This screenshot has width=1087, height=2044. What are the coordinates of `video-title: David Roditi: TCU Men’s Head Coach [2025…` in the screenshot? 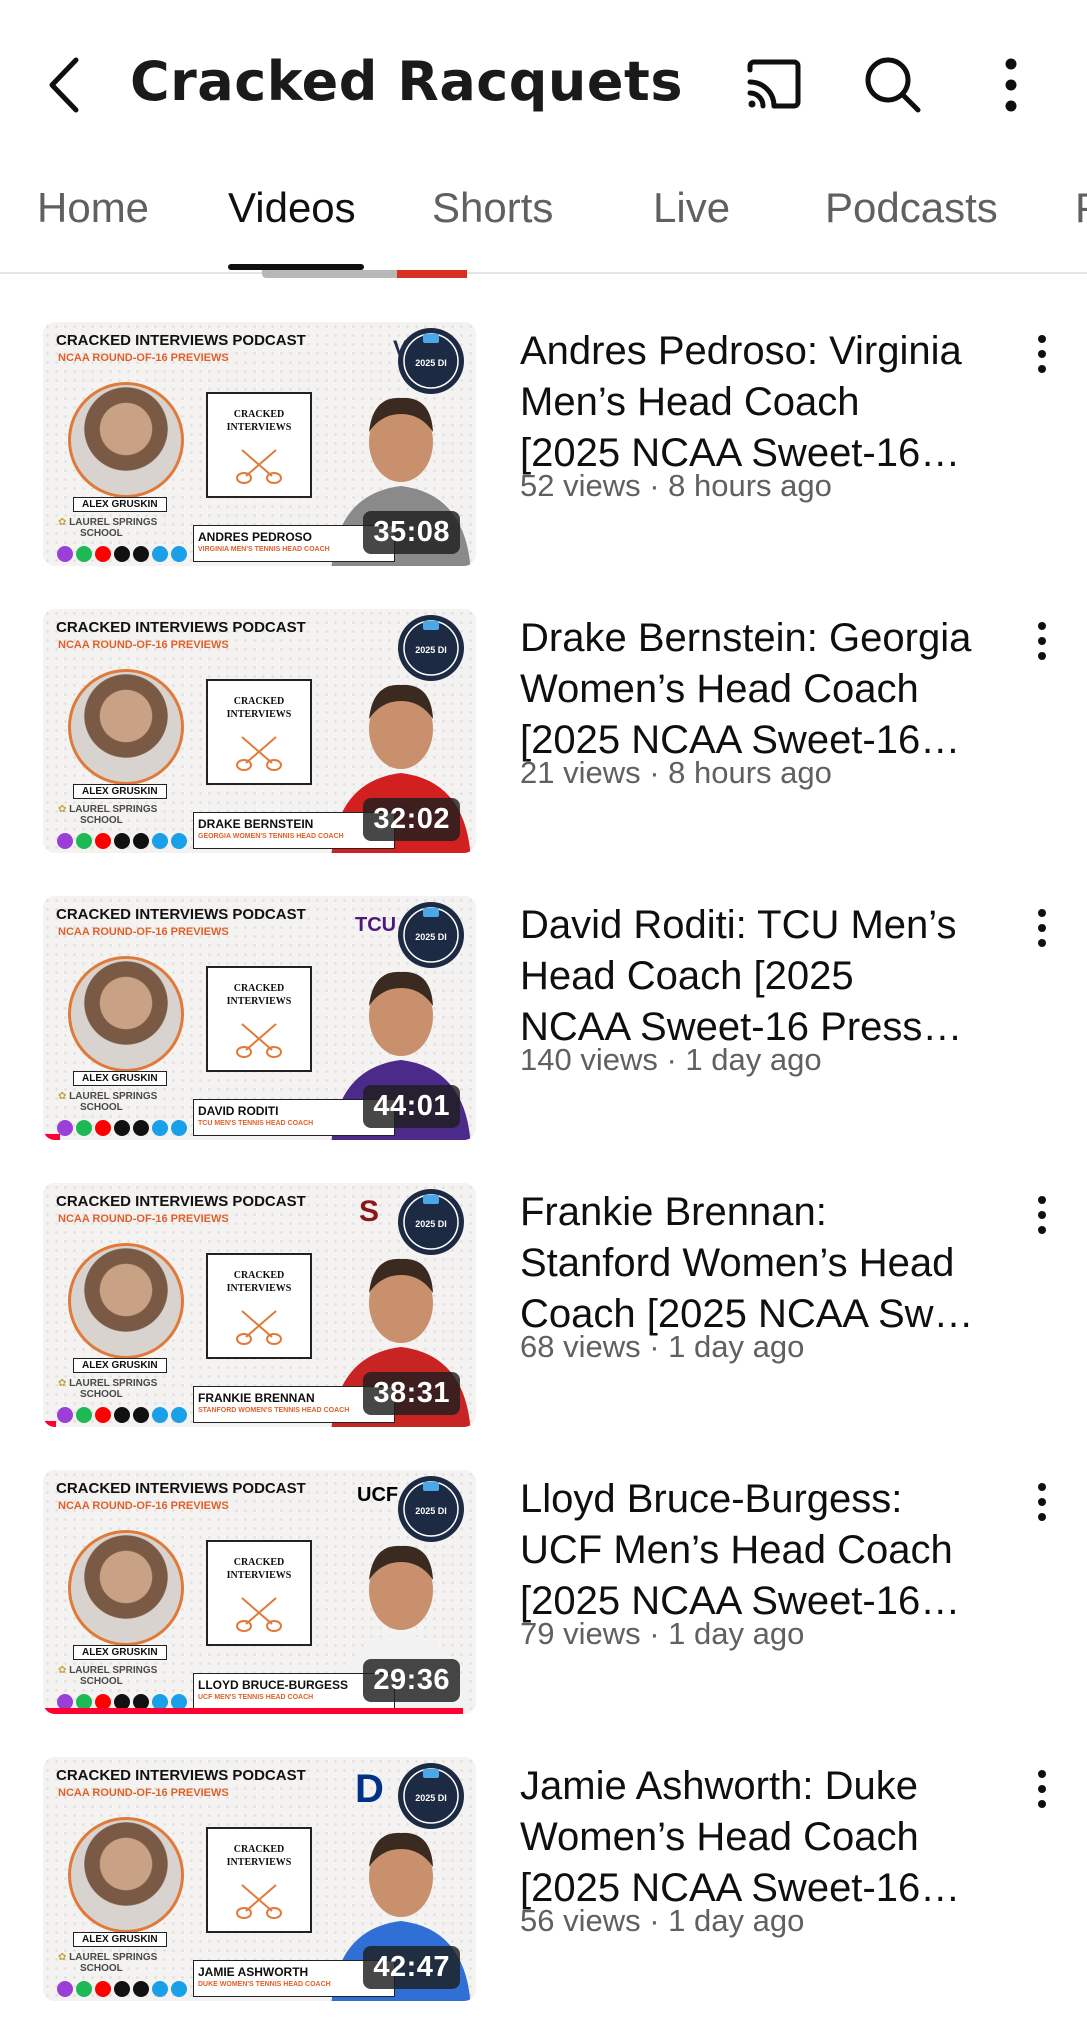 It's located at (765, 976).